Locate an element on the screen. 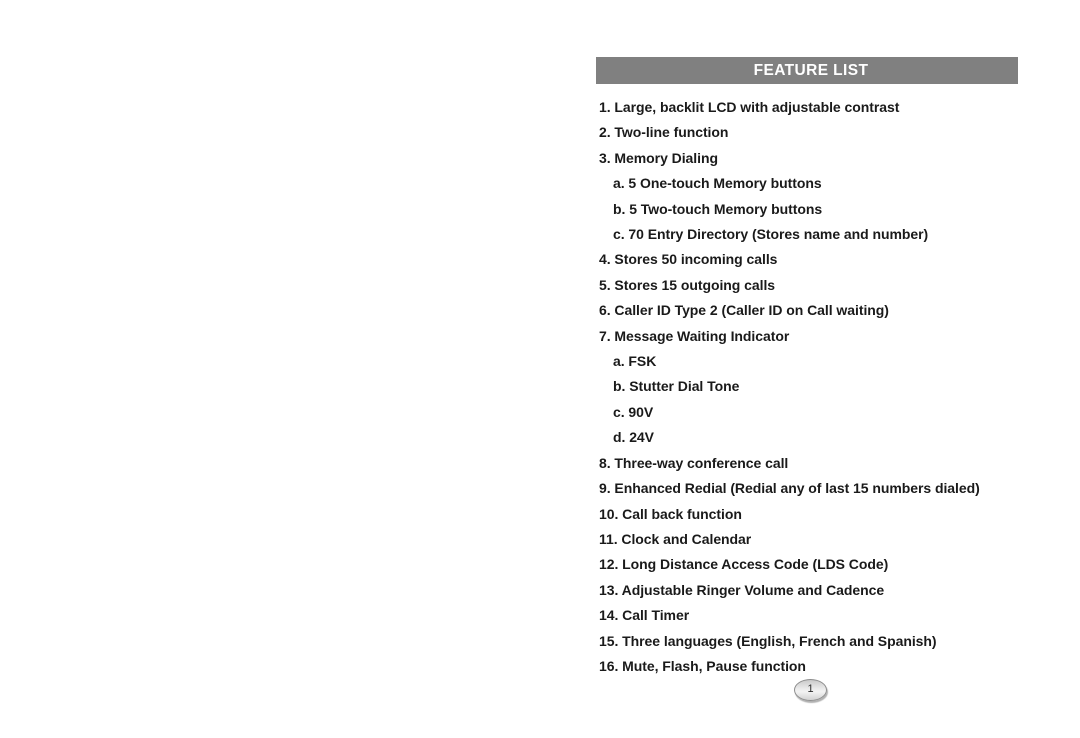 This screenshot has height=738, width=1080. list-item-marker: 3. is located at coordinates (605, 157).